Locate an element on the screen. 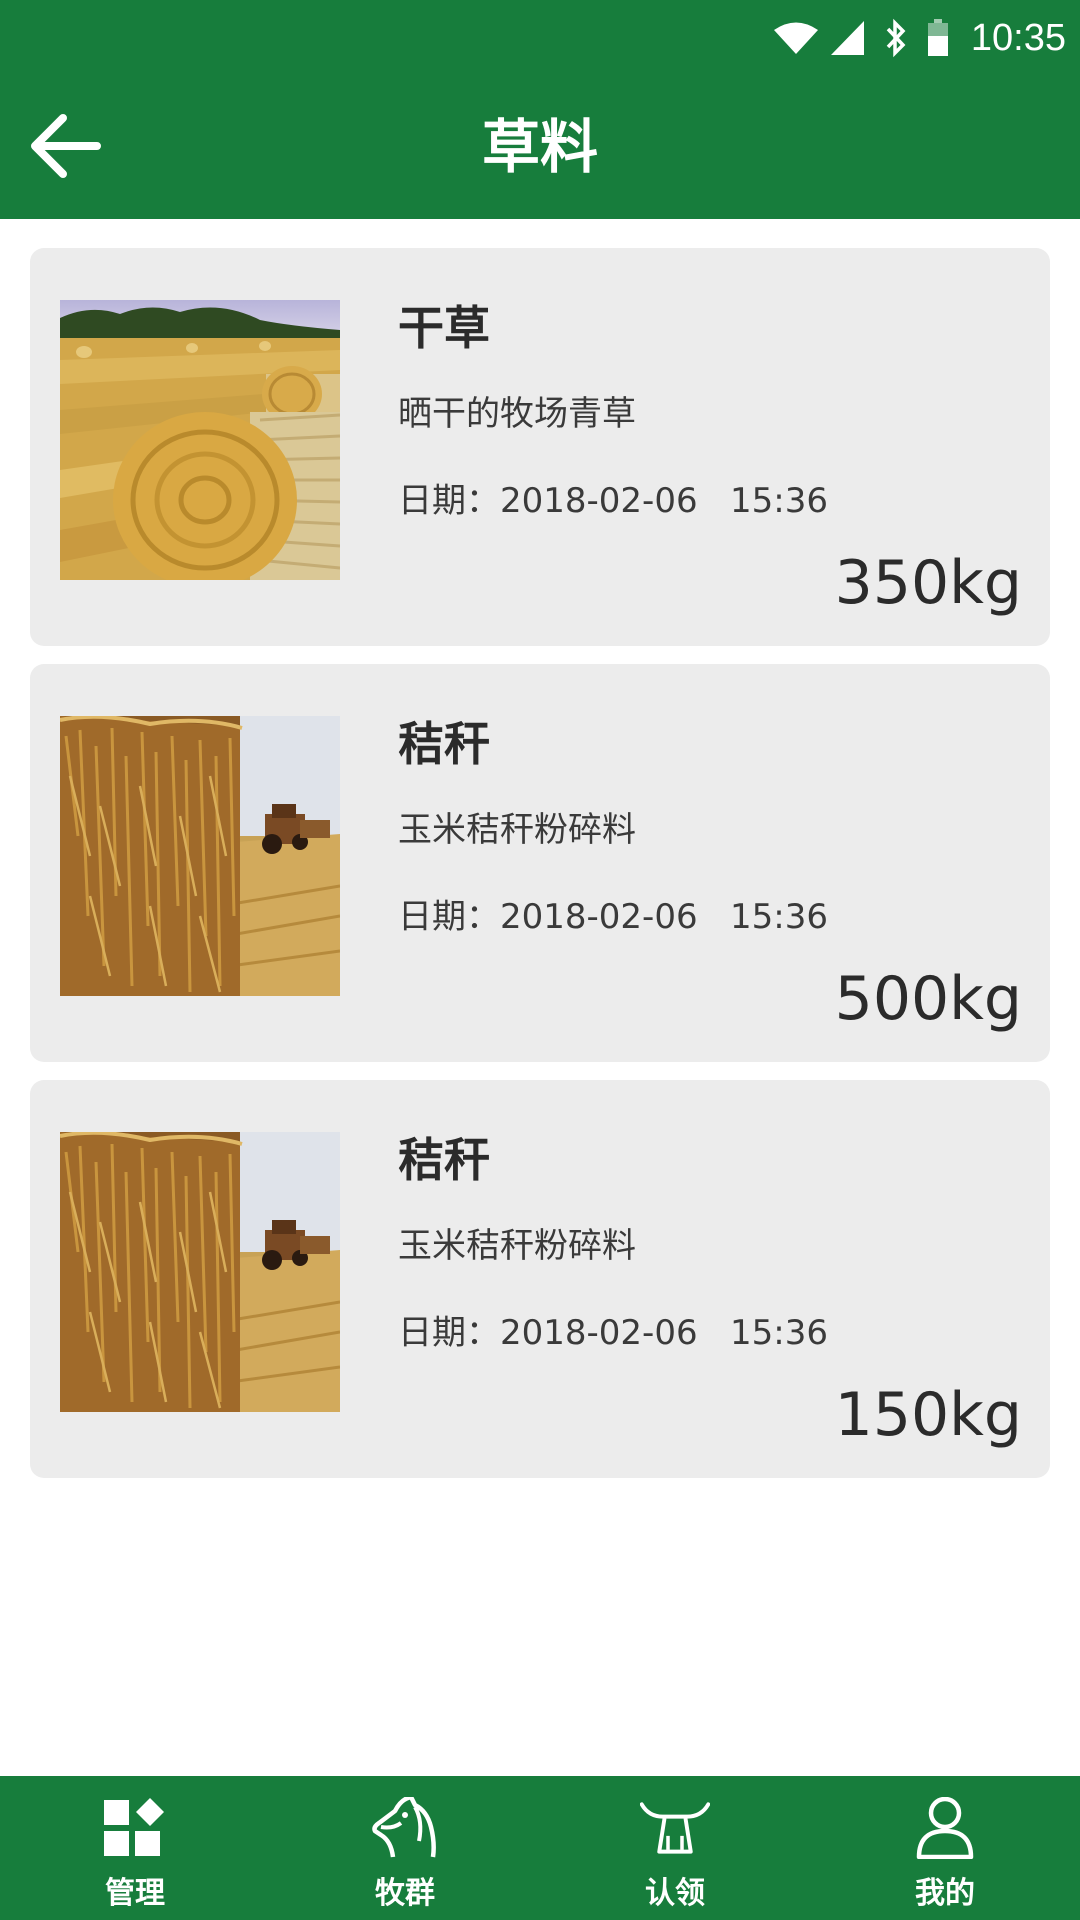  app-bar: 草料 is located at coordinates (540, 147).